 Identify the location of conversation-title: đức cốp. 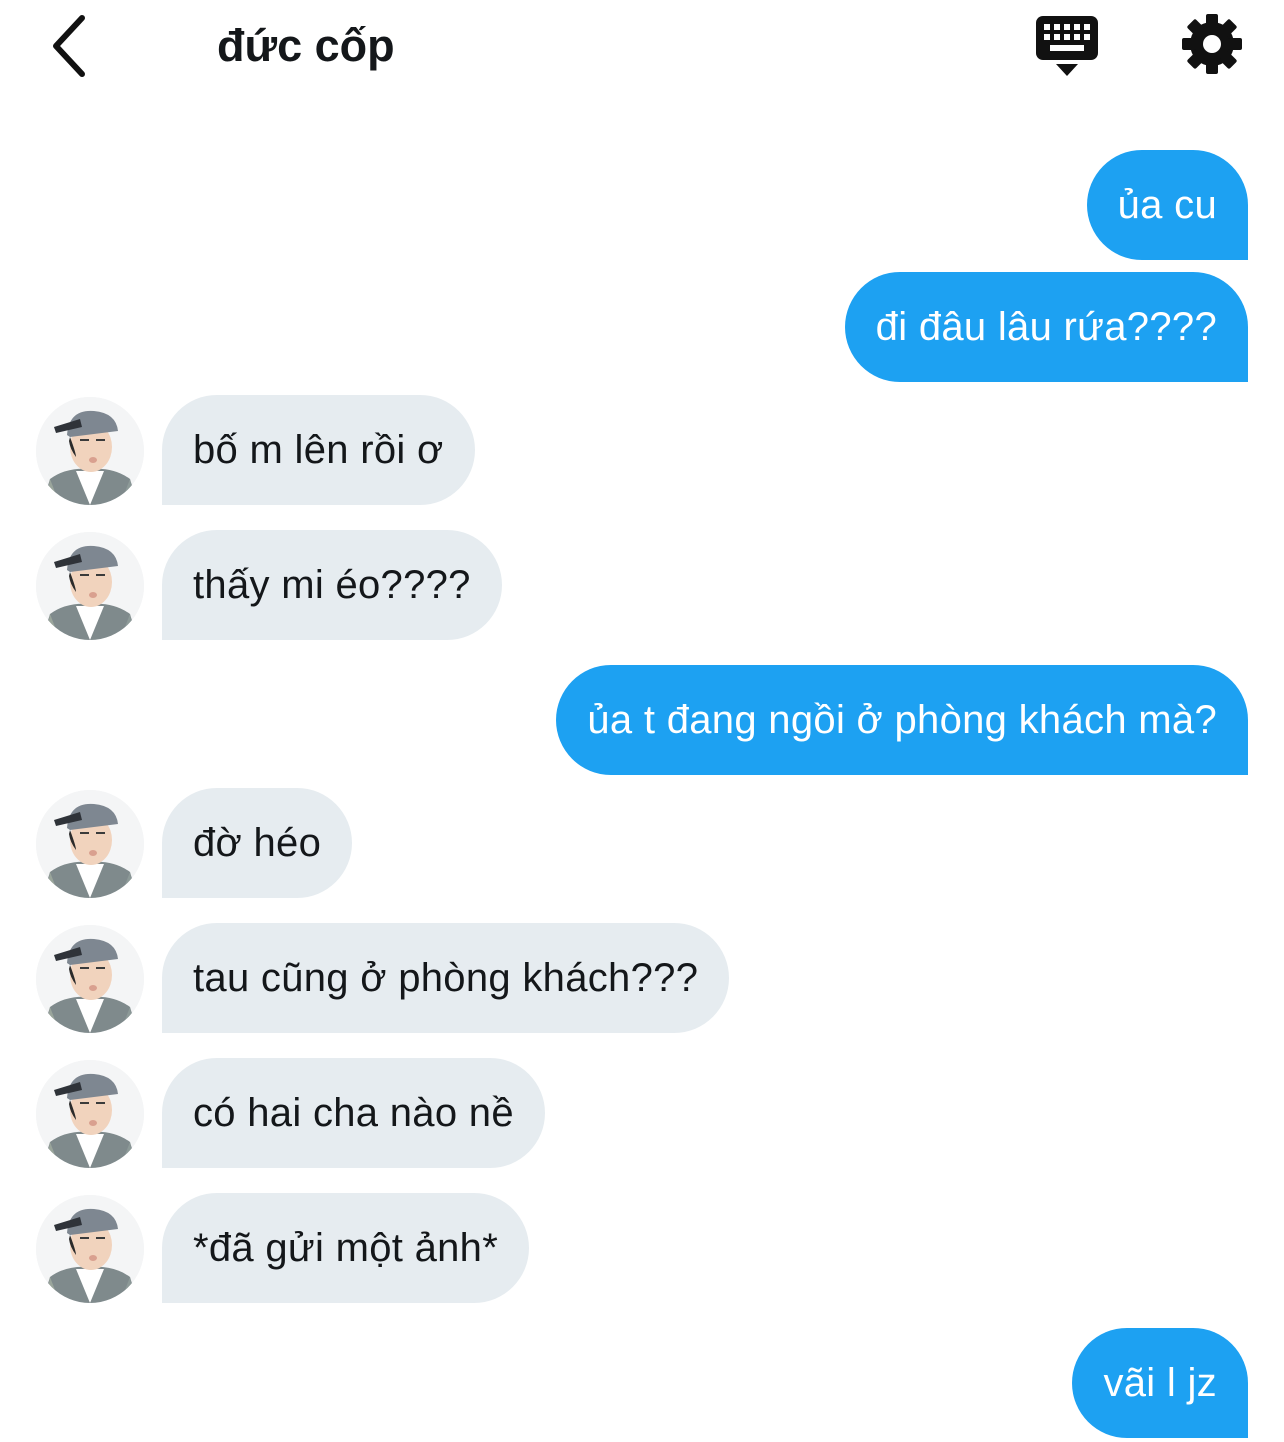
(306, 45).